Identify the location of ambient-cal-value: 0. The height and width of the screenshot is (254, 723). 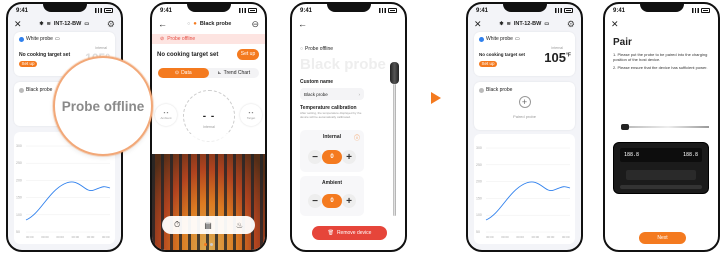
(332, 201).